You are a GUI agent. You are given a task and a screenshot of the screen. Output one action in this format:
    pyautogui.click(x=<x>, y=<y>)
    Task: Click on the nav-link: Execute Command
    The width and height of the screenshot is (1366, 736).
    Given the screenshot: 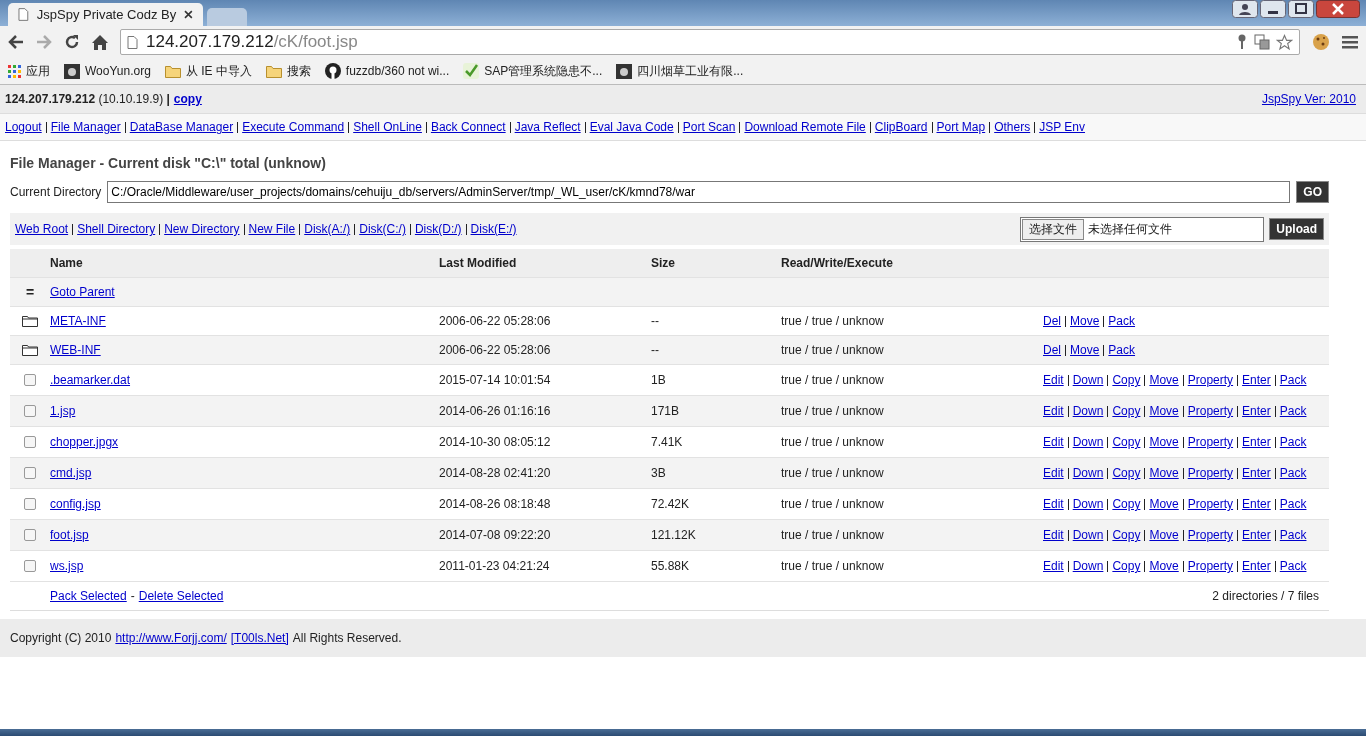 What is the action you would take?
    pyautogui.click(x=293, y=127)
    